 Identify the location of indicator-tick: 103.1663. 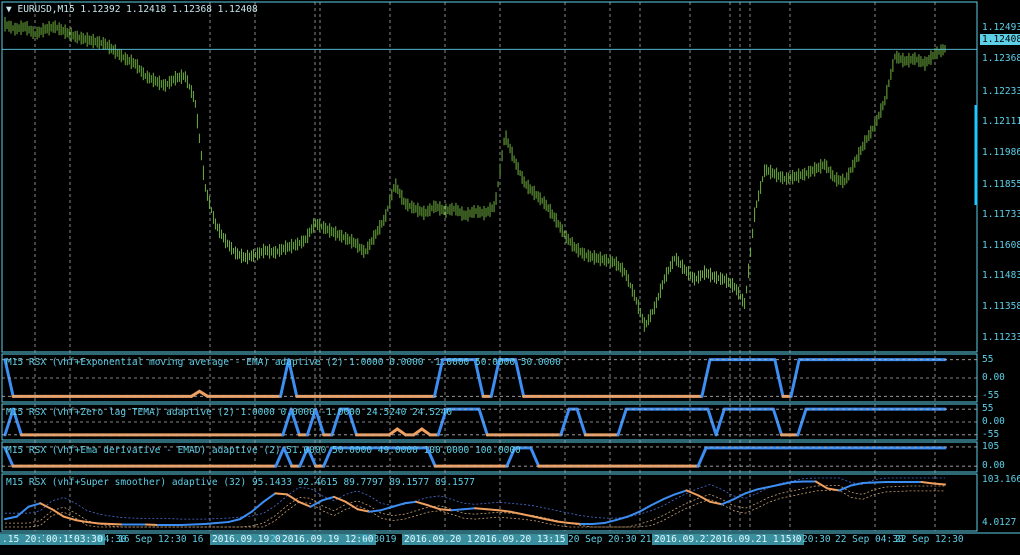
(1001, 479).